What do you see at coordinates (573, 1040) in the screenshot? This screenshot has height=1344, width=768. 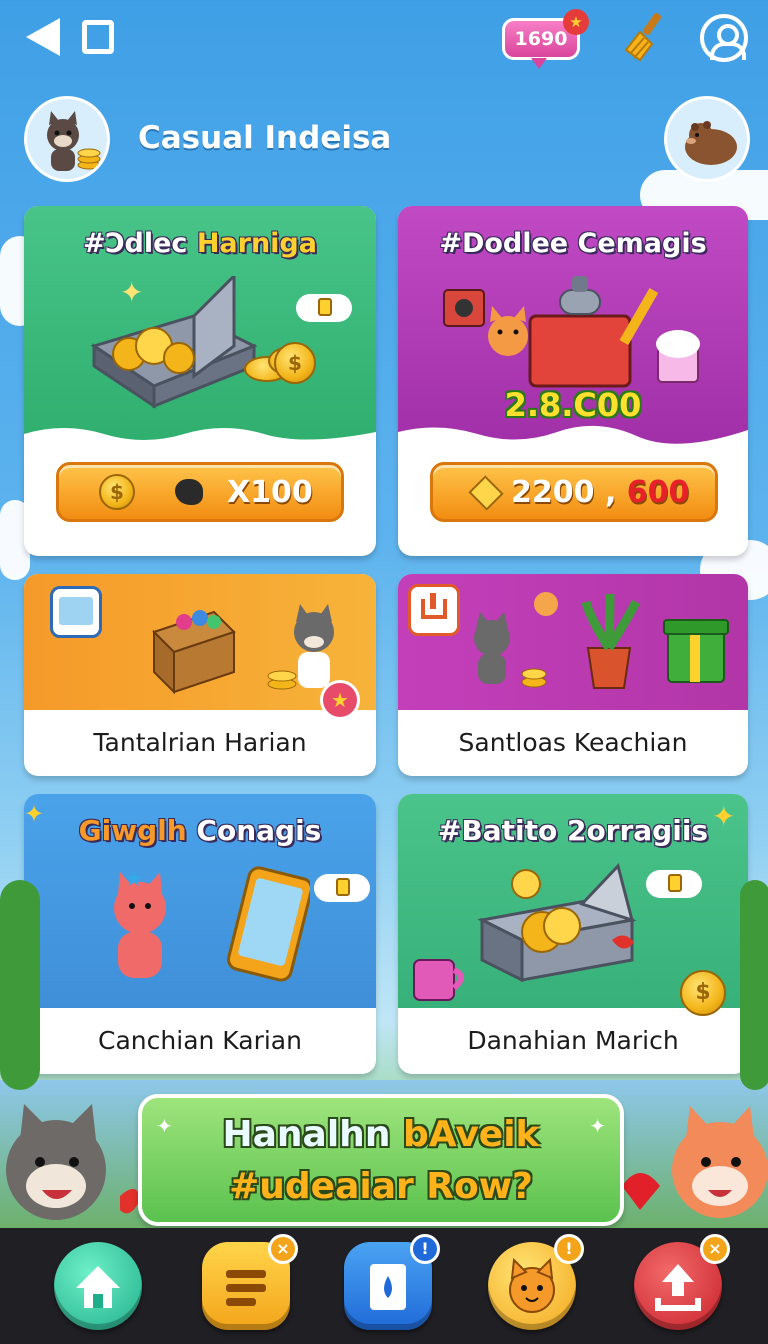 I see `card-label: Danahian Marich` at bounding box center [573, 1040].